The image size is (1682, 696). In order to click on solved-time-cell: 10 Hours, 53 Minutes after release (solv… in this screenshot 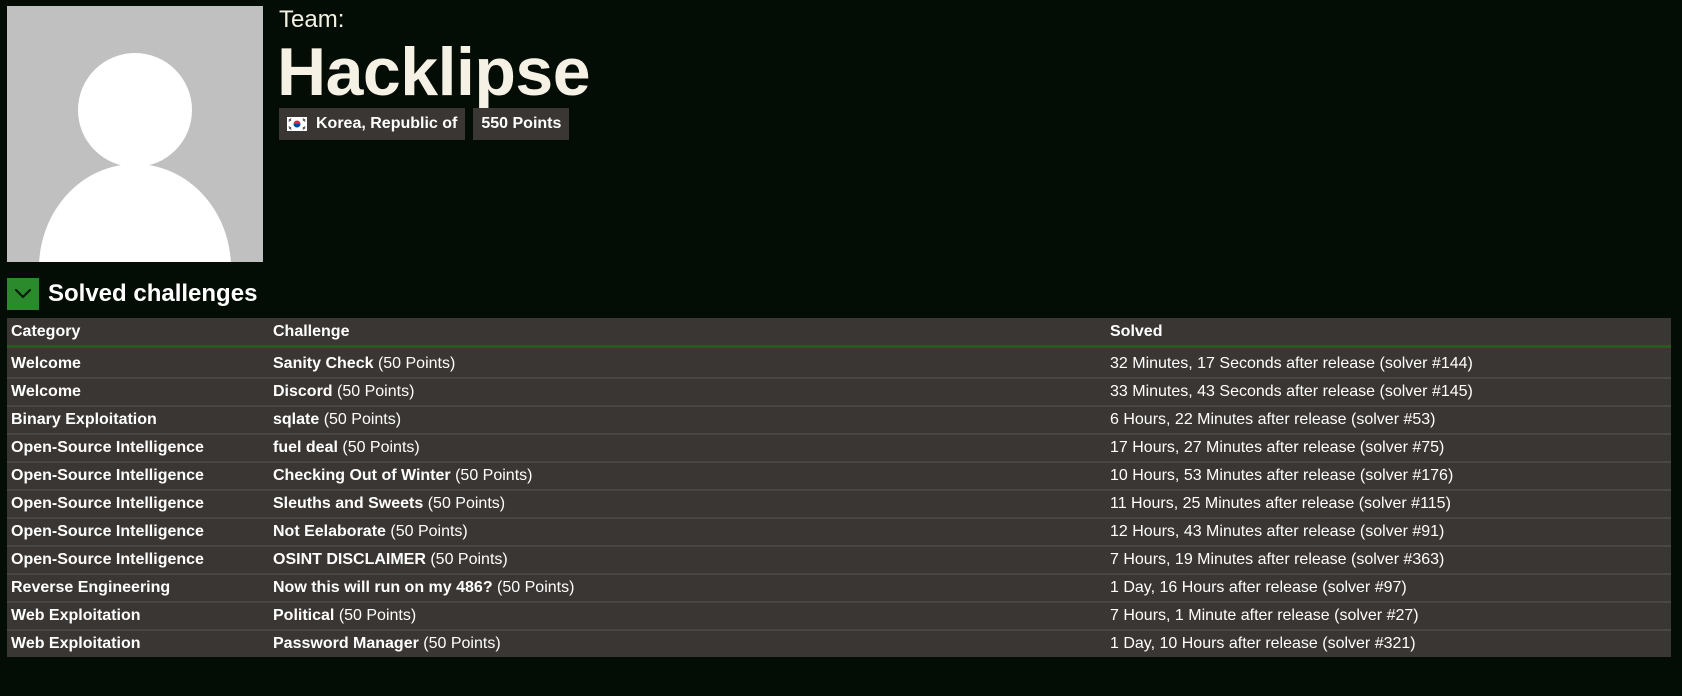, I will do `click(1388, 475)`.